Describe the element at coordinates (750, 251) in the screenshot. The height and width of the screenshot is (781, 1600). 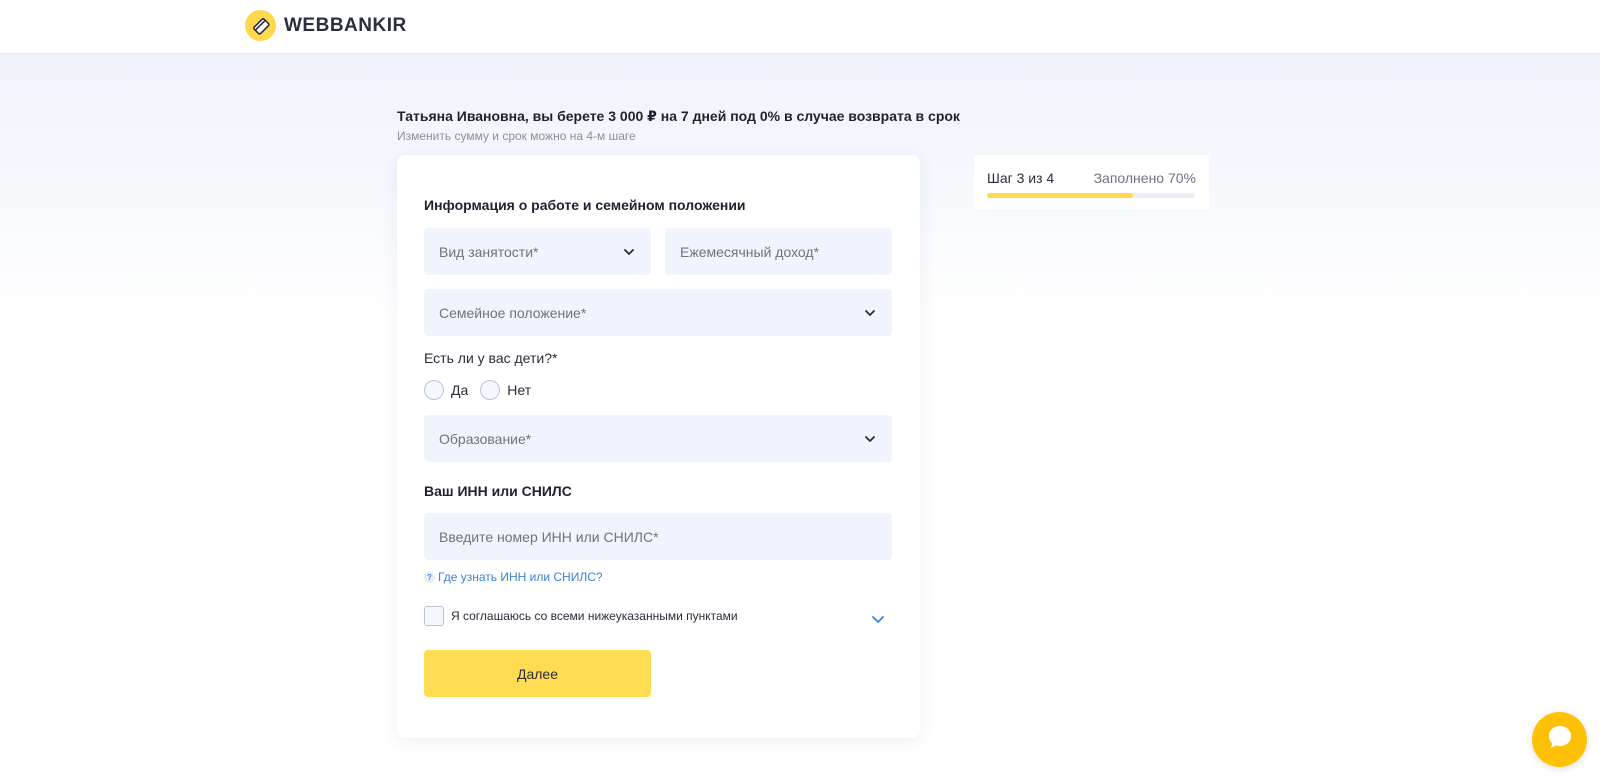
I see `income-placeholder: Ежемесячный доход*` at that location.